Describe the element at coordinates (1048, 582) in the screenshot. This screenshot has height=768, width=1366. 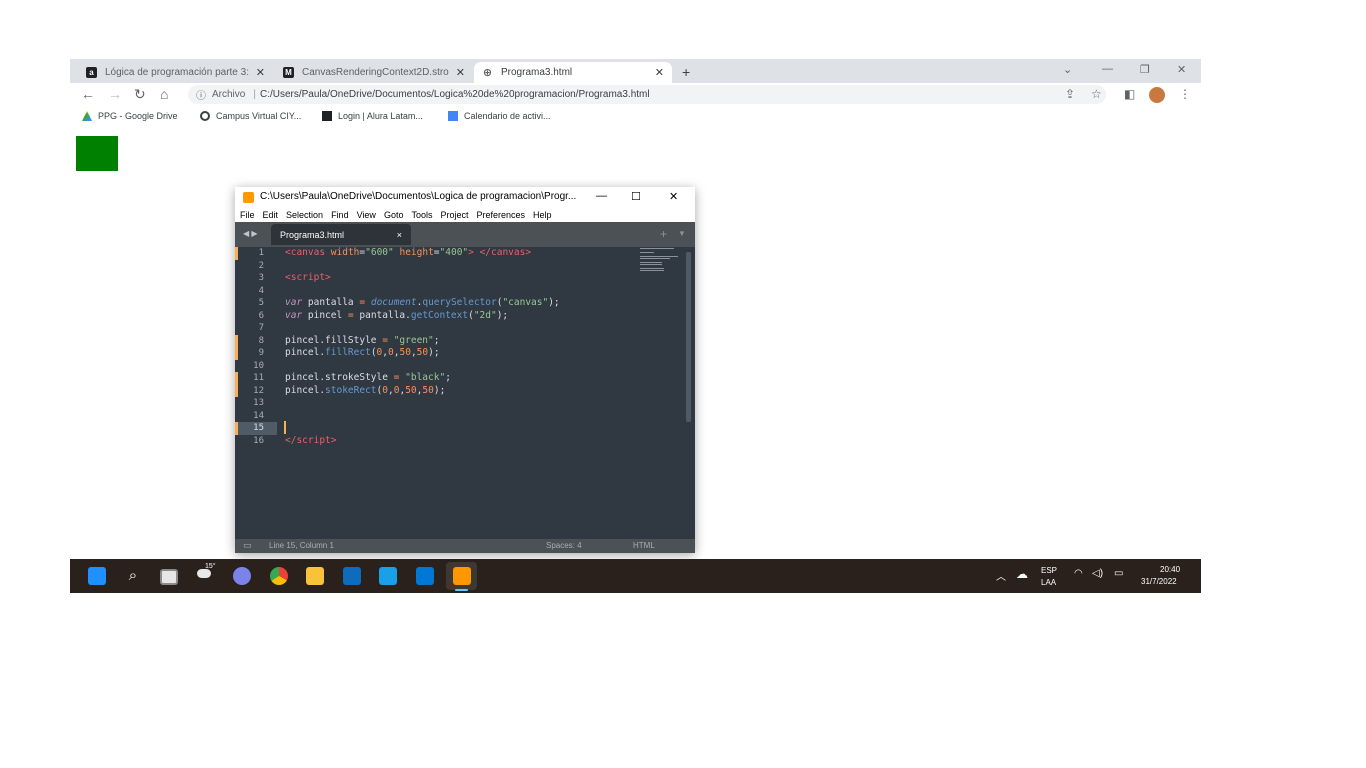
I see `keyboard-layout: LAA` at that location.